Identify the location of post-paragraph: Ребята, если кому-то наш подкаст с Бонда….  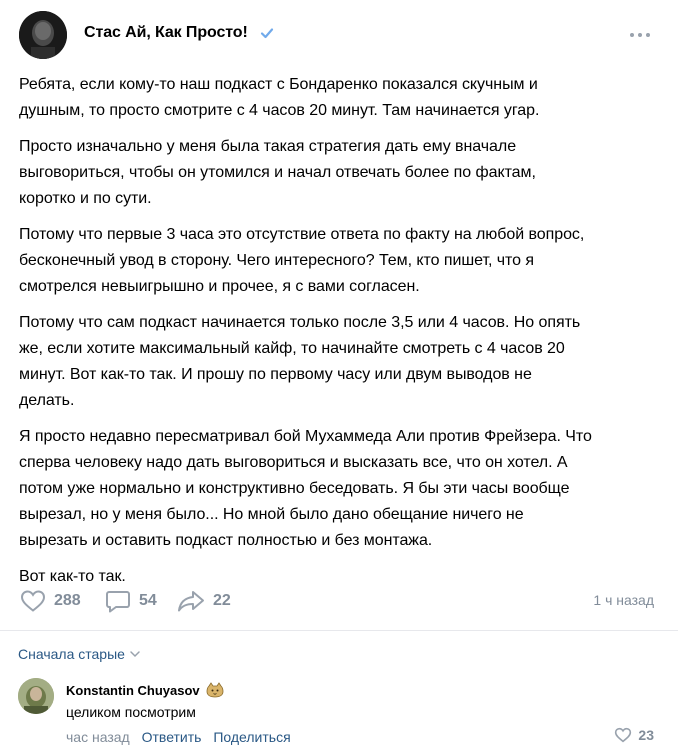
(279, 97).